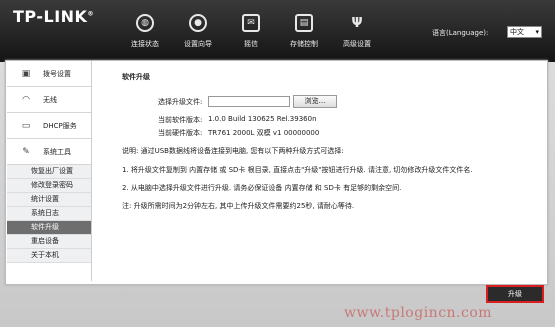  What do you see at coordinates (53, 16) in the screenshot?
I see `tp-link-logo: TP-LINK®` at bounding box center [53, 16].